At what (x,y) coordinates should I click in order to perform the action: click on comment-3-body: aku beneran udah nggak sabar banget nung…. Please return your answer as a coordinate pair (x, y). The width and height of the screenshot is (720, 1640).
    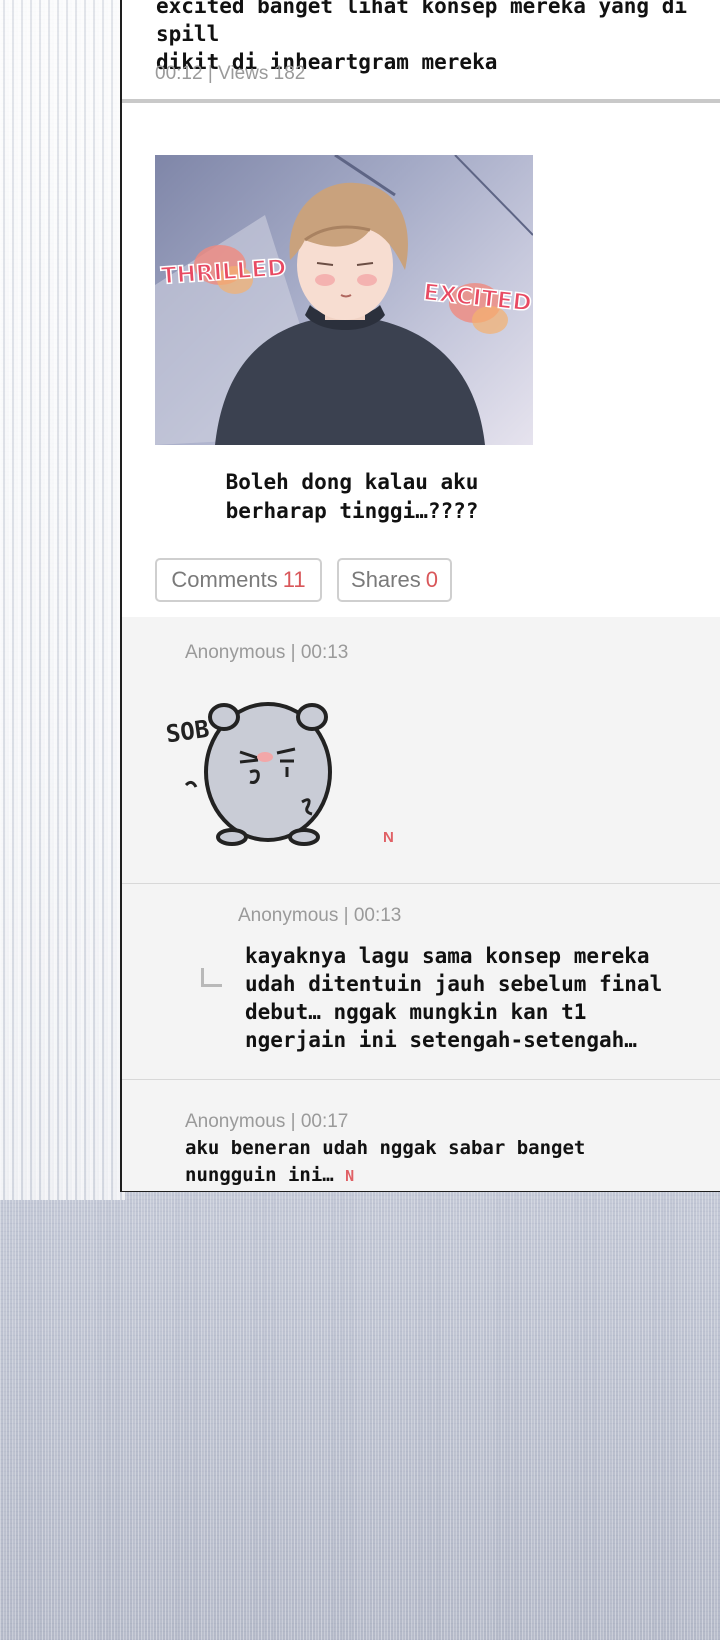
    Looking at the image, I should click on (445, 1162).